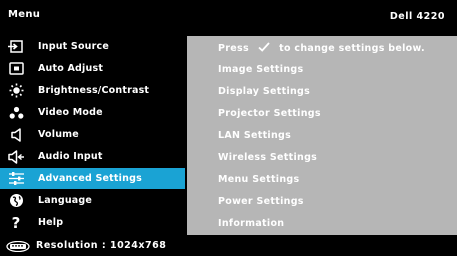  Describe the element at coordinates (18, 246) in the screenshot. I see `resolution-icon` at that location.